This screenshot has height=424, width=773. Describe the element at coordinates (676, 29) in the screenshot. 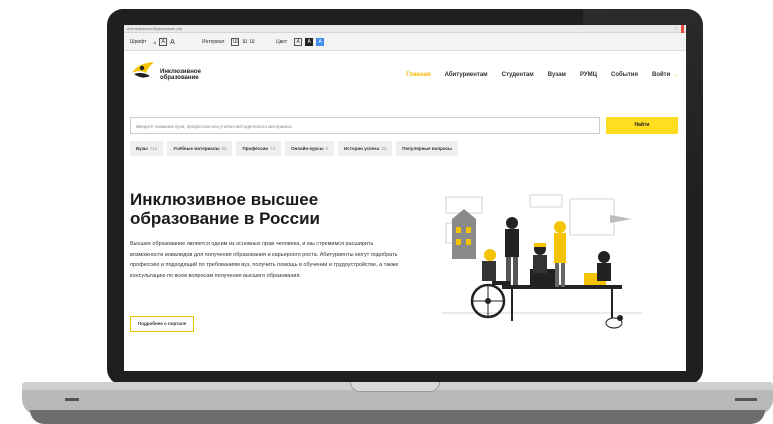

I see `star-icon: ☆` at that location.